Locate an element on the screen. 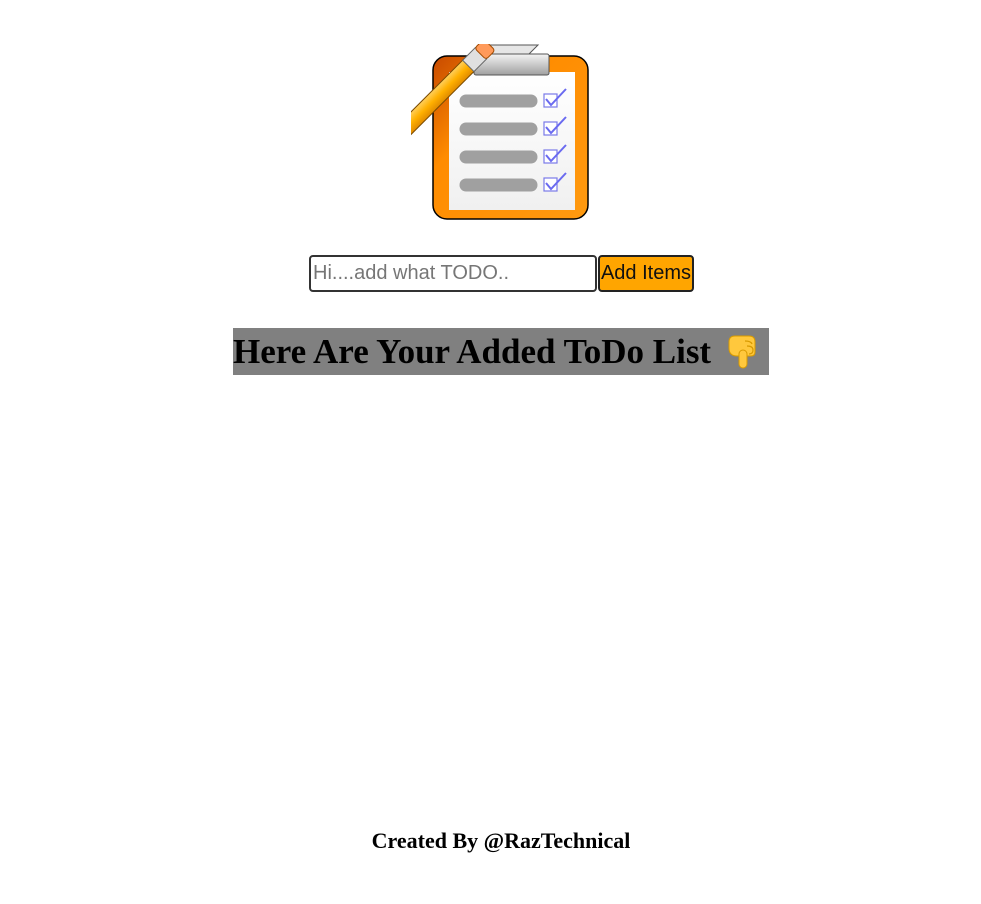 The width and height of the screenshot is (981, 904). clipboard-checklist-pencil-icon is located at coordinates (475, 129).